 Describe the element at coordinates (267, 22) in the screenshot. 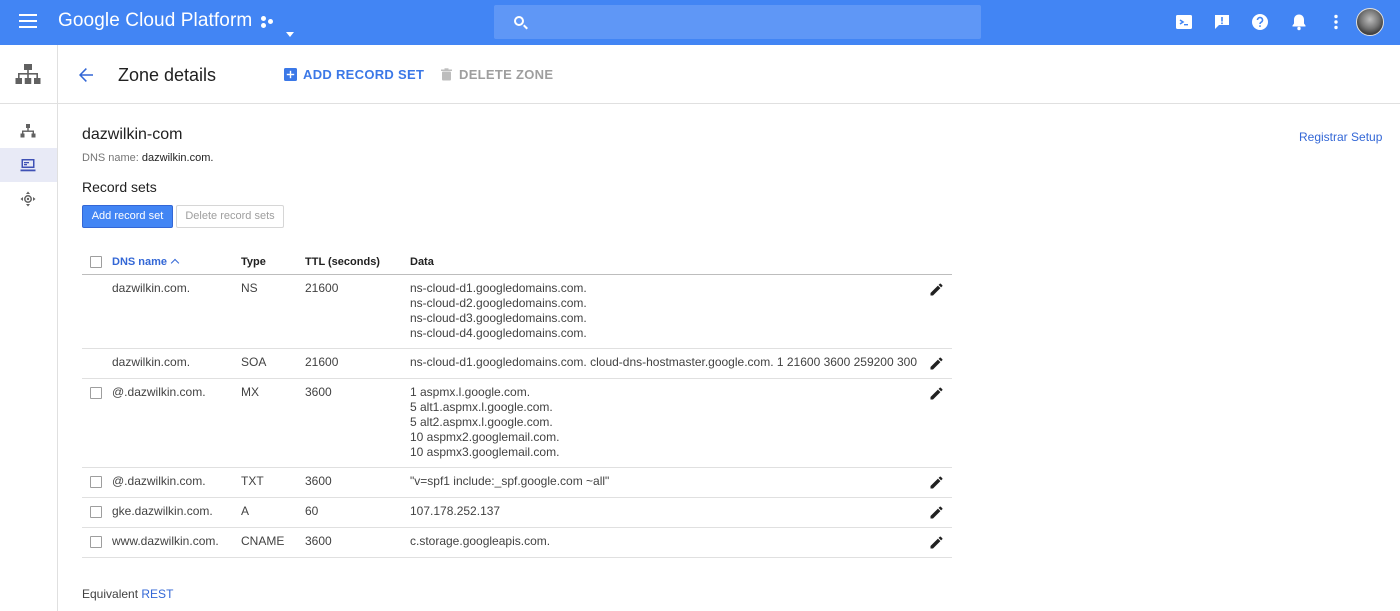

I see `project-dots-icon` at that location.